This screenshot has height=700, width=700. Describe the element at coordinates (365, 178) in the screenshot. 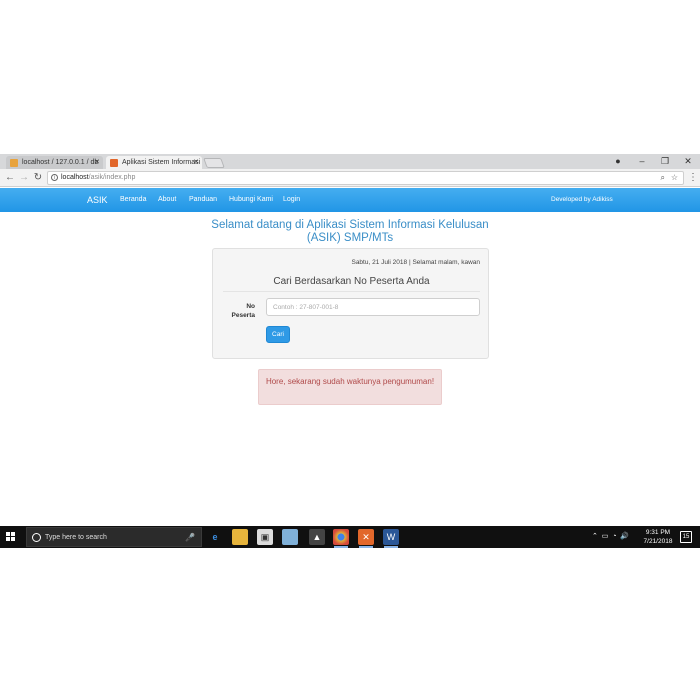

I see `address-bar: i localhost/asik/index.php ⌕ ☆` at that location.